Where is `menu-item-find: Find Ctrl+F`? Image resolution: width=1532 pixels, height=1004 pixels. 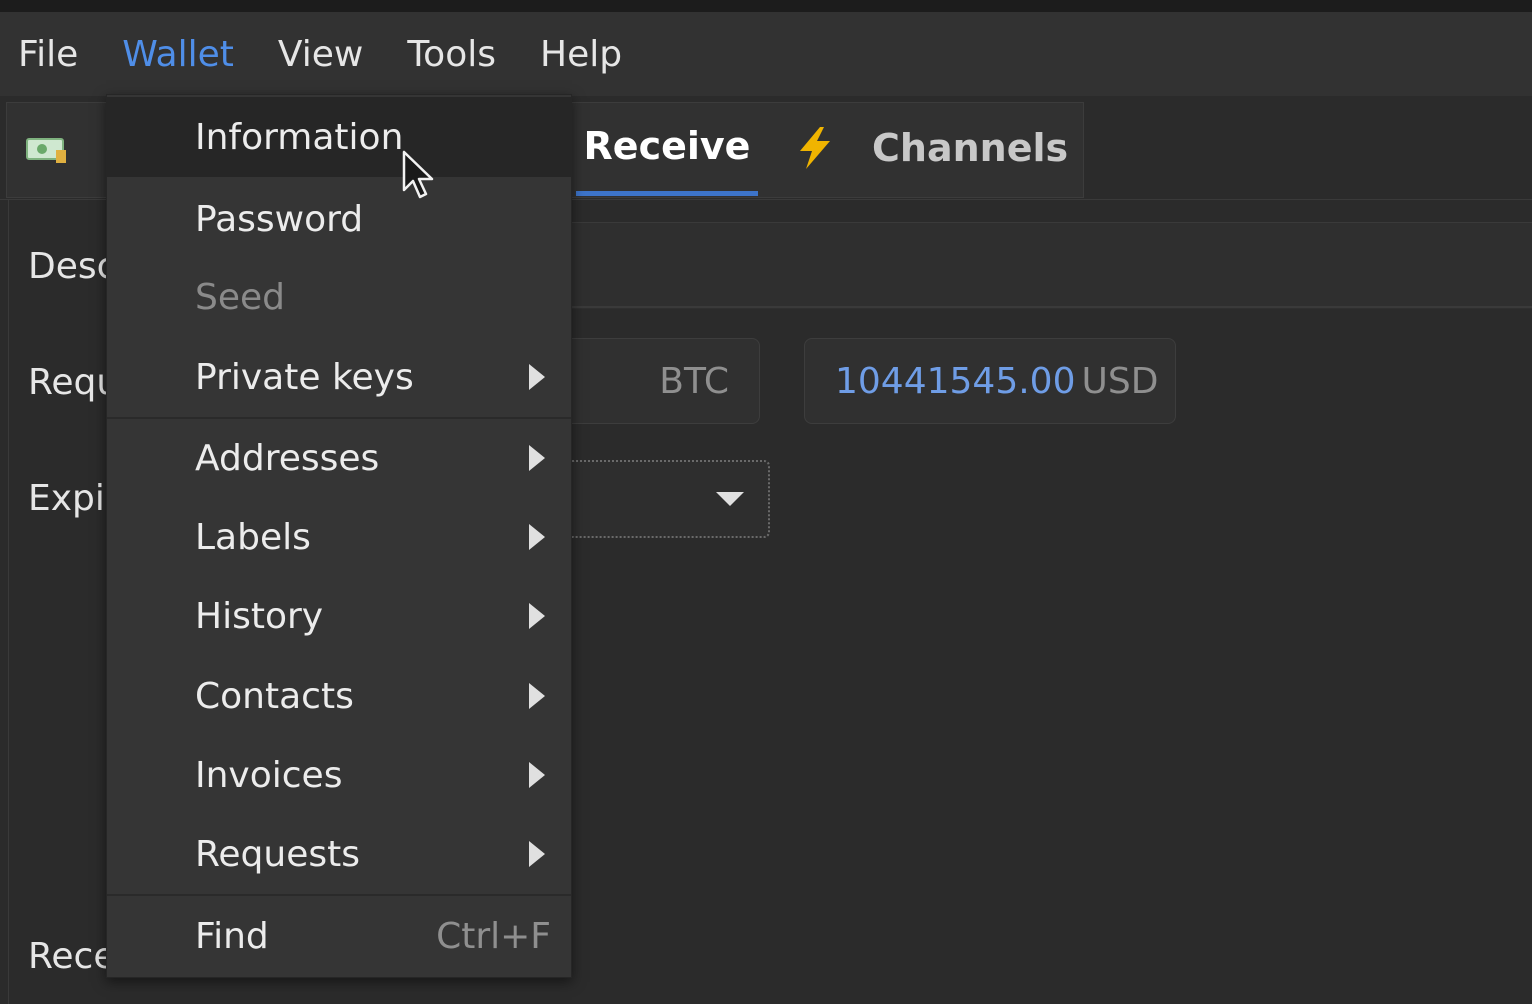
menu-item-find: Find Ctrl+F is located at coordinates (339, 936).